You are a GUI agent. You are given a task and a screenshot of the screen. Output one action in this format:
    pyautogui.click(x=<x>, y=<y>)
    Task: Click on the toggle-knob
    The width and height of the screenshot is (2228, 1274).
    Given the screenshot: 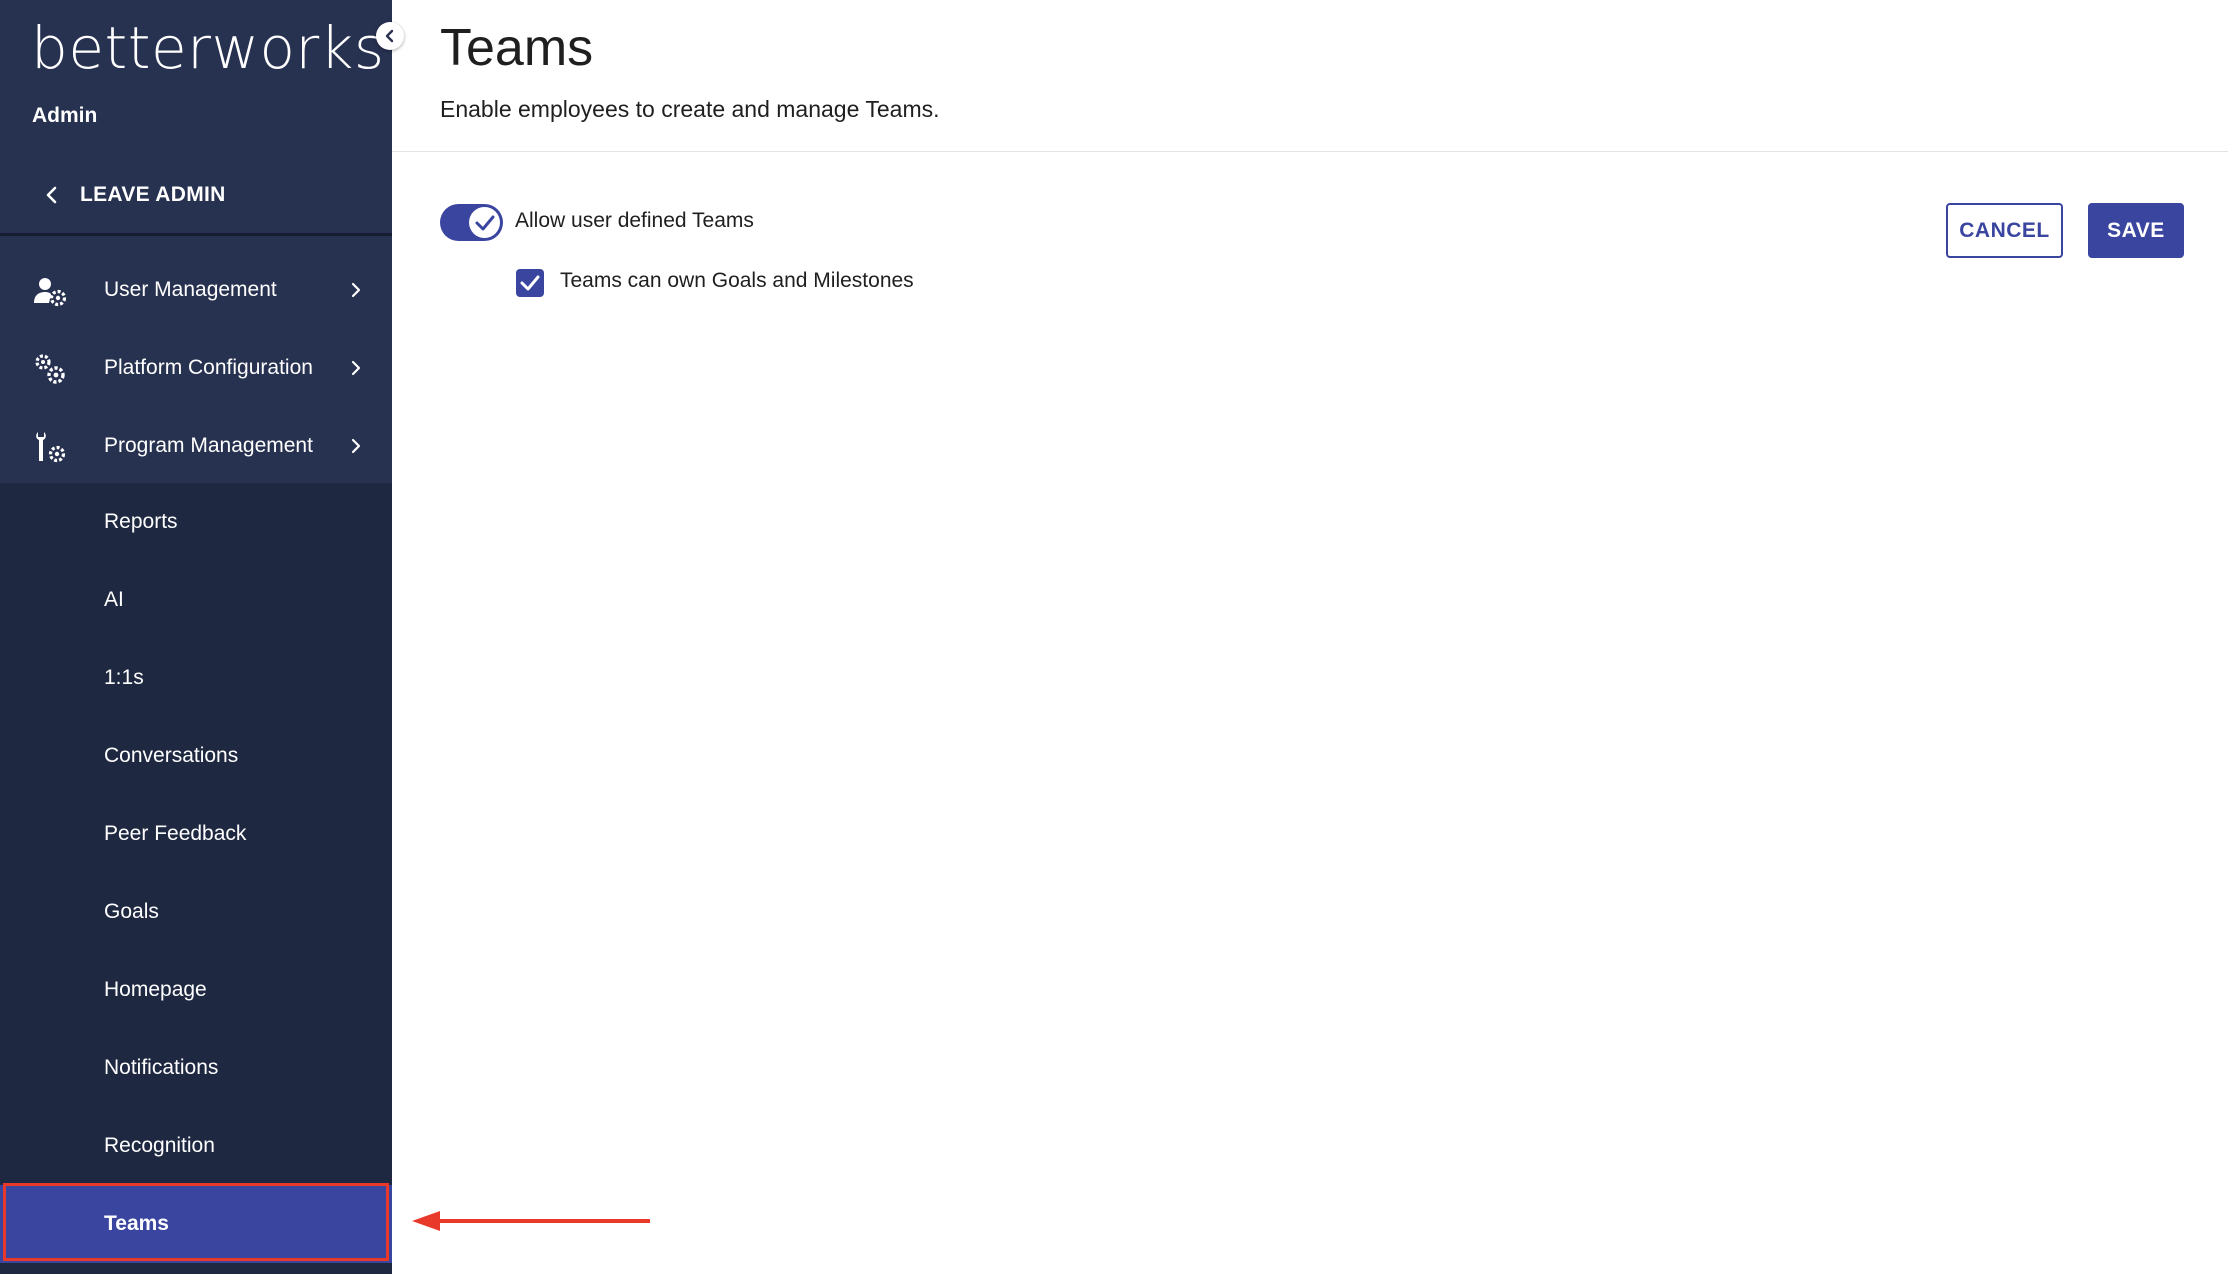 What is the action you would take?
    pyautogui.click(x=484, y=222)
    